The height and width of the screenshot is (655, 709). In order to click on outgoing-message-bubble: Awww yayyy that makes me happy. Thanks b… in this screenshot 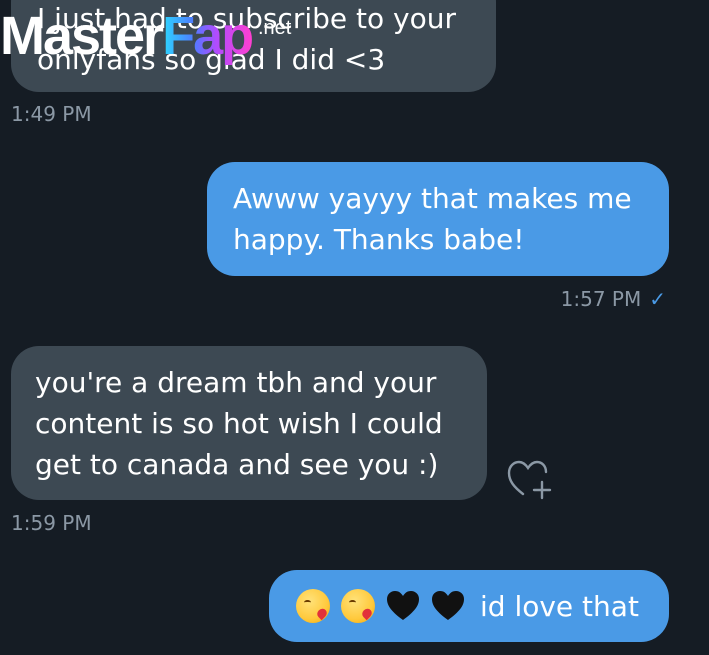, I will do `click(438, 219)`.